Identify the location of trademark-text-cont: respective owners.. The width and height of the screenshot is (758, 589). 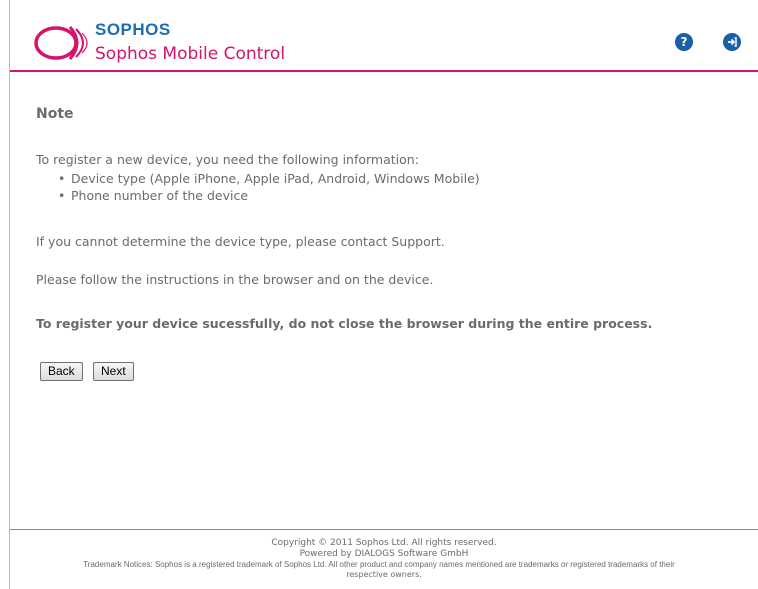
(384, 574).